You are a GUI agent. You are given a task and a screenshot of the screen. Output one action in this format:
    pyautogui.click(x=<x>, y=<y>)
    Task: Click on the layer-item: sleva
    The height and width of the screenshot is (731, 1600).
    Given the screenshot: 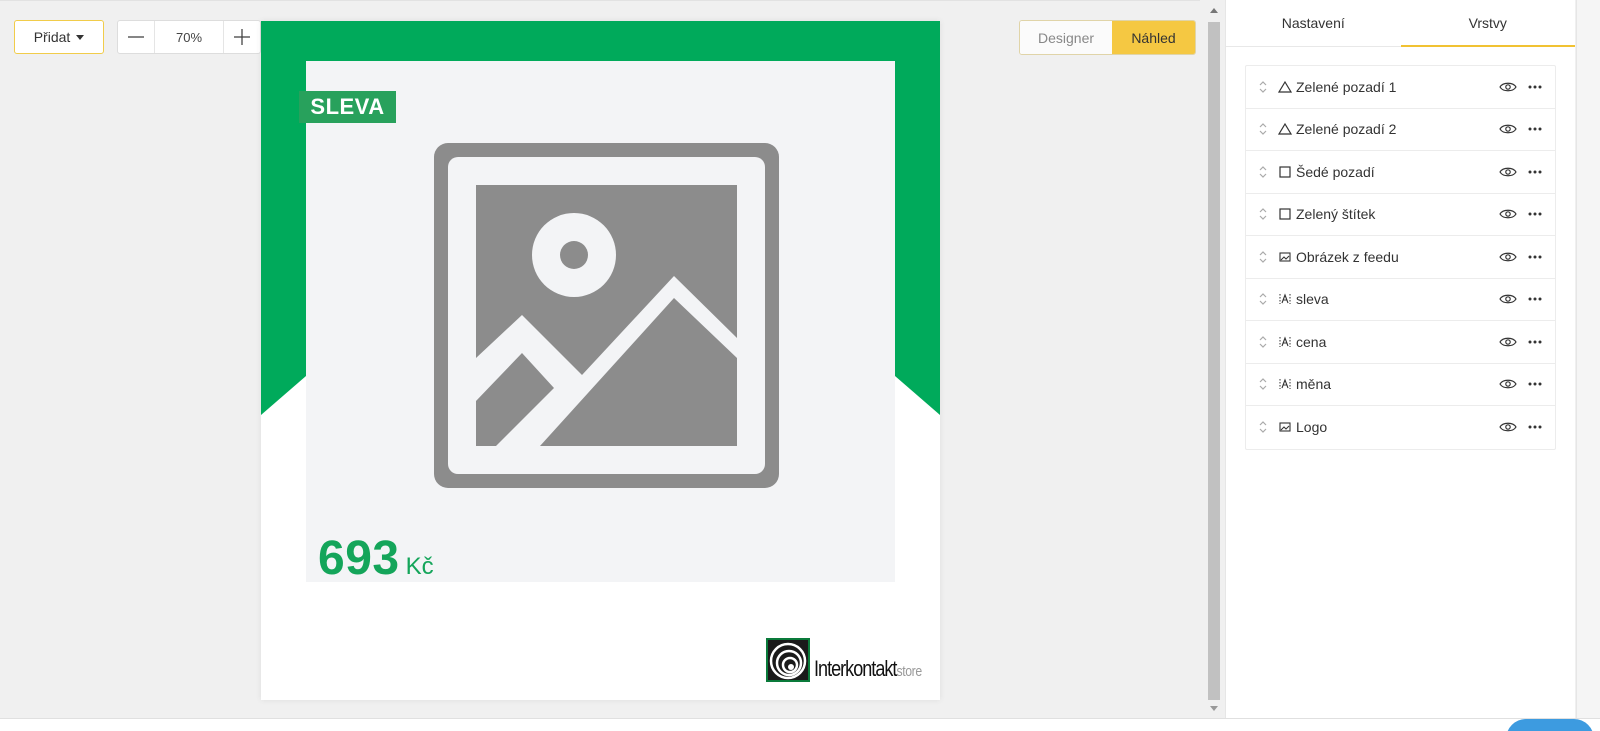 What is the action you would take?
    pyautogui.click(x=1400, y=300)
    